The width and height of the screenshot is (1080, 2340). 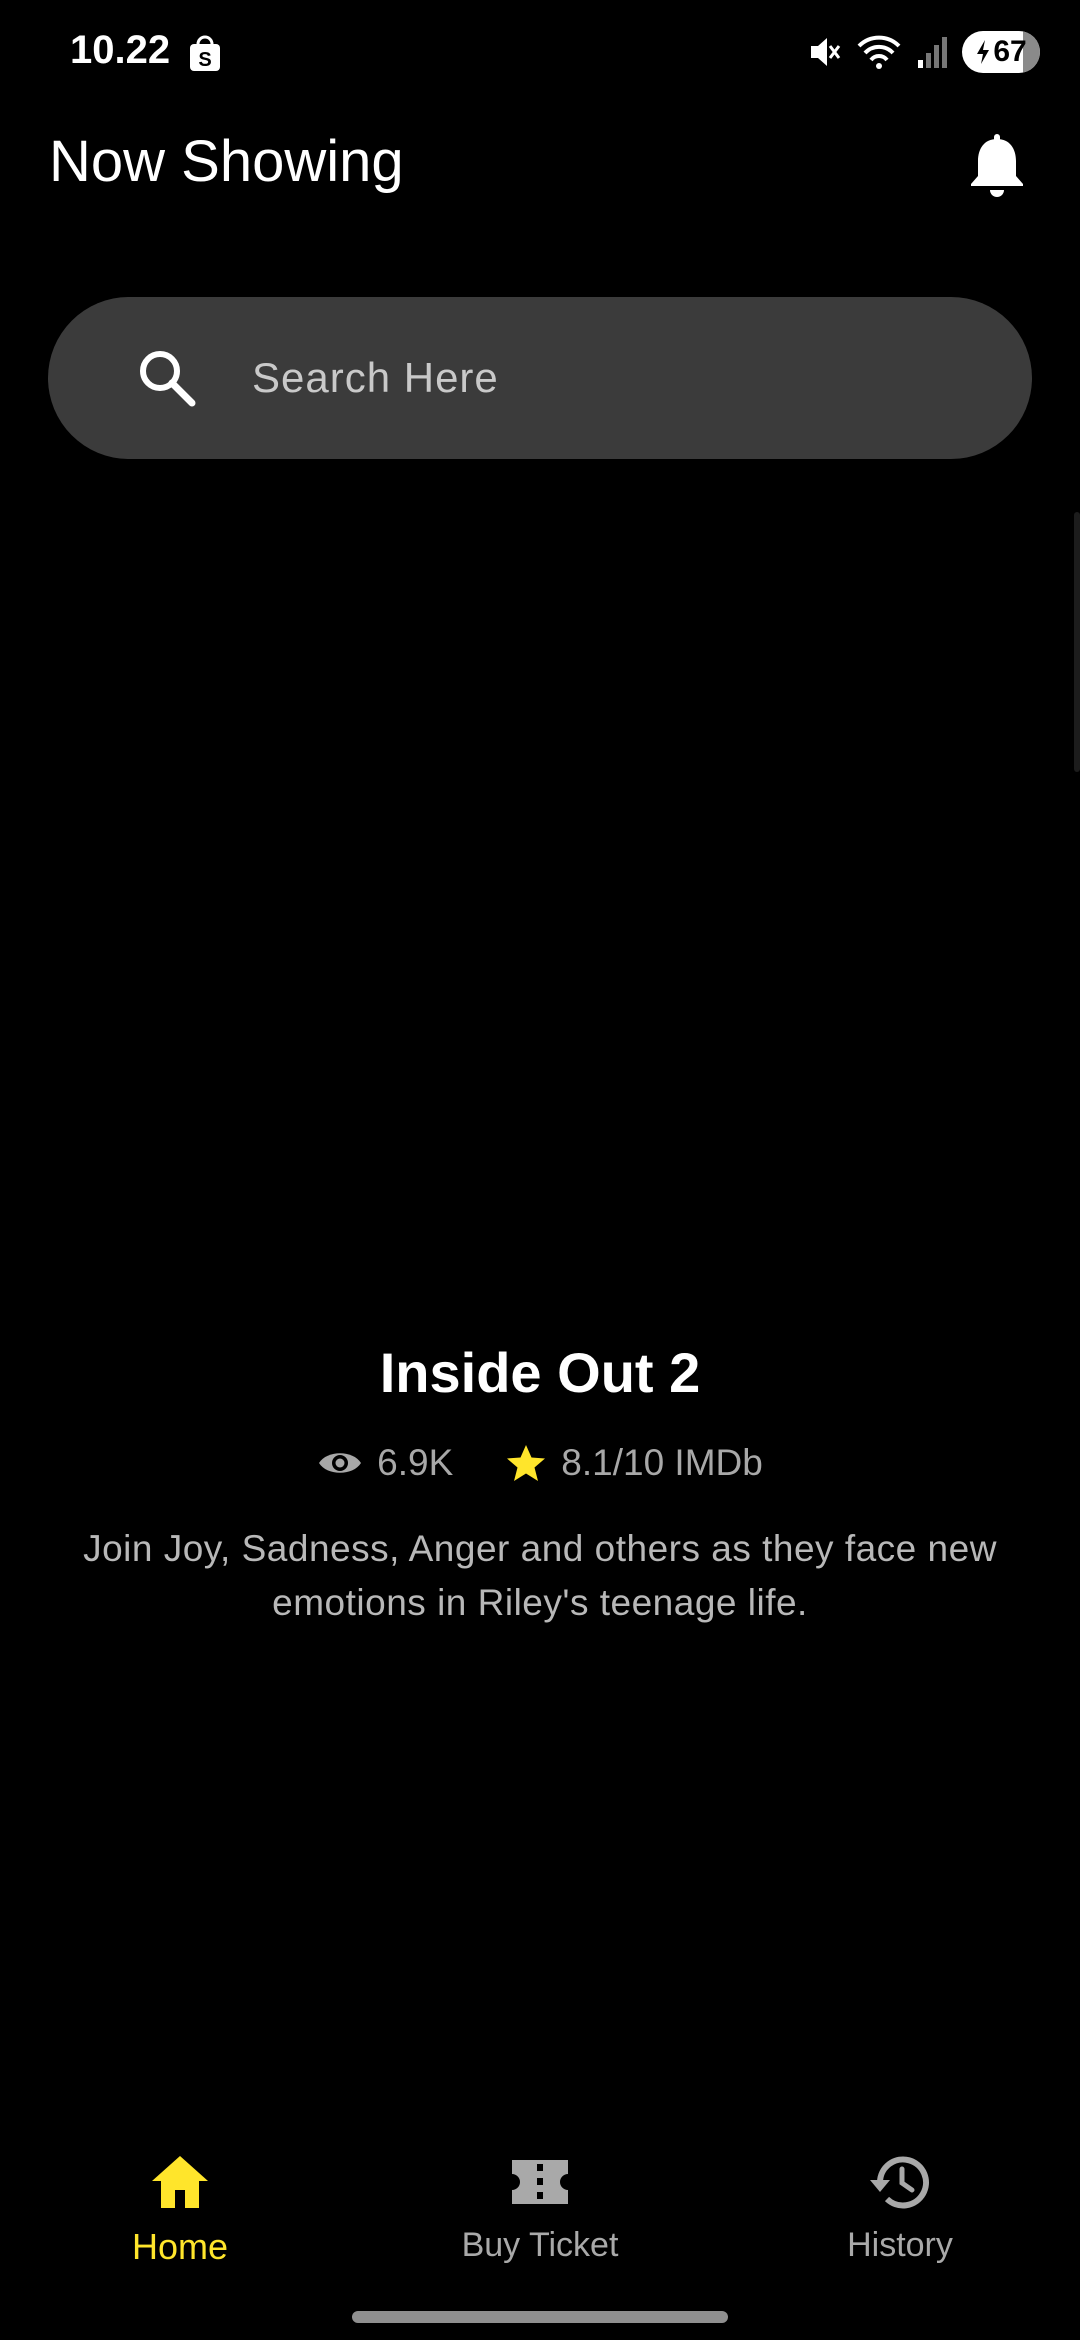 I want to click on battery-indicator: 67, so click(x=1001, y=52).